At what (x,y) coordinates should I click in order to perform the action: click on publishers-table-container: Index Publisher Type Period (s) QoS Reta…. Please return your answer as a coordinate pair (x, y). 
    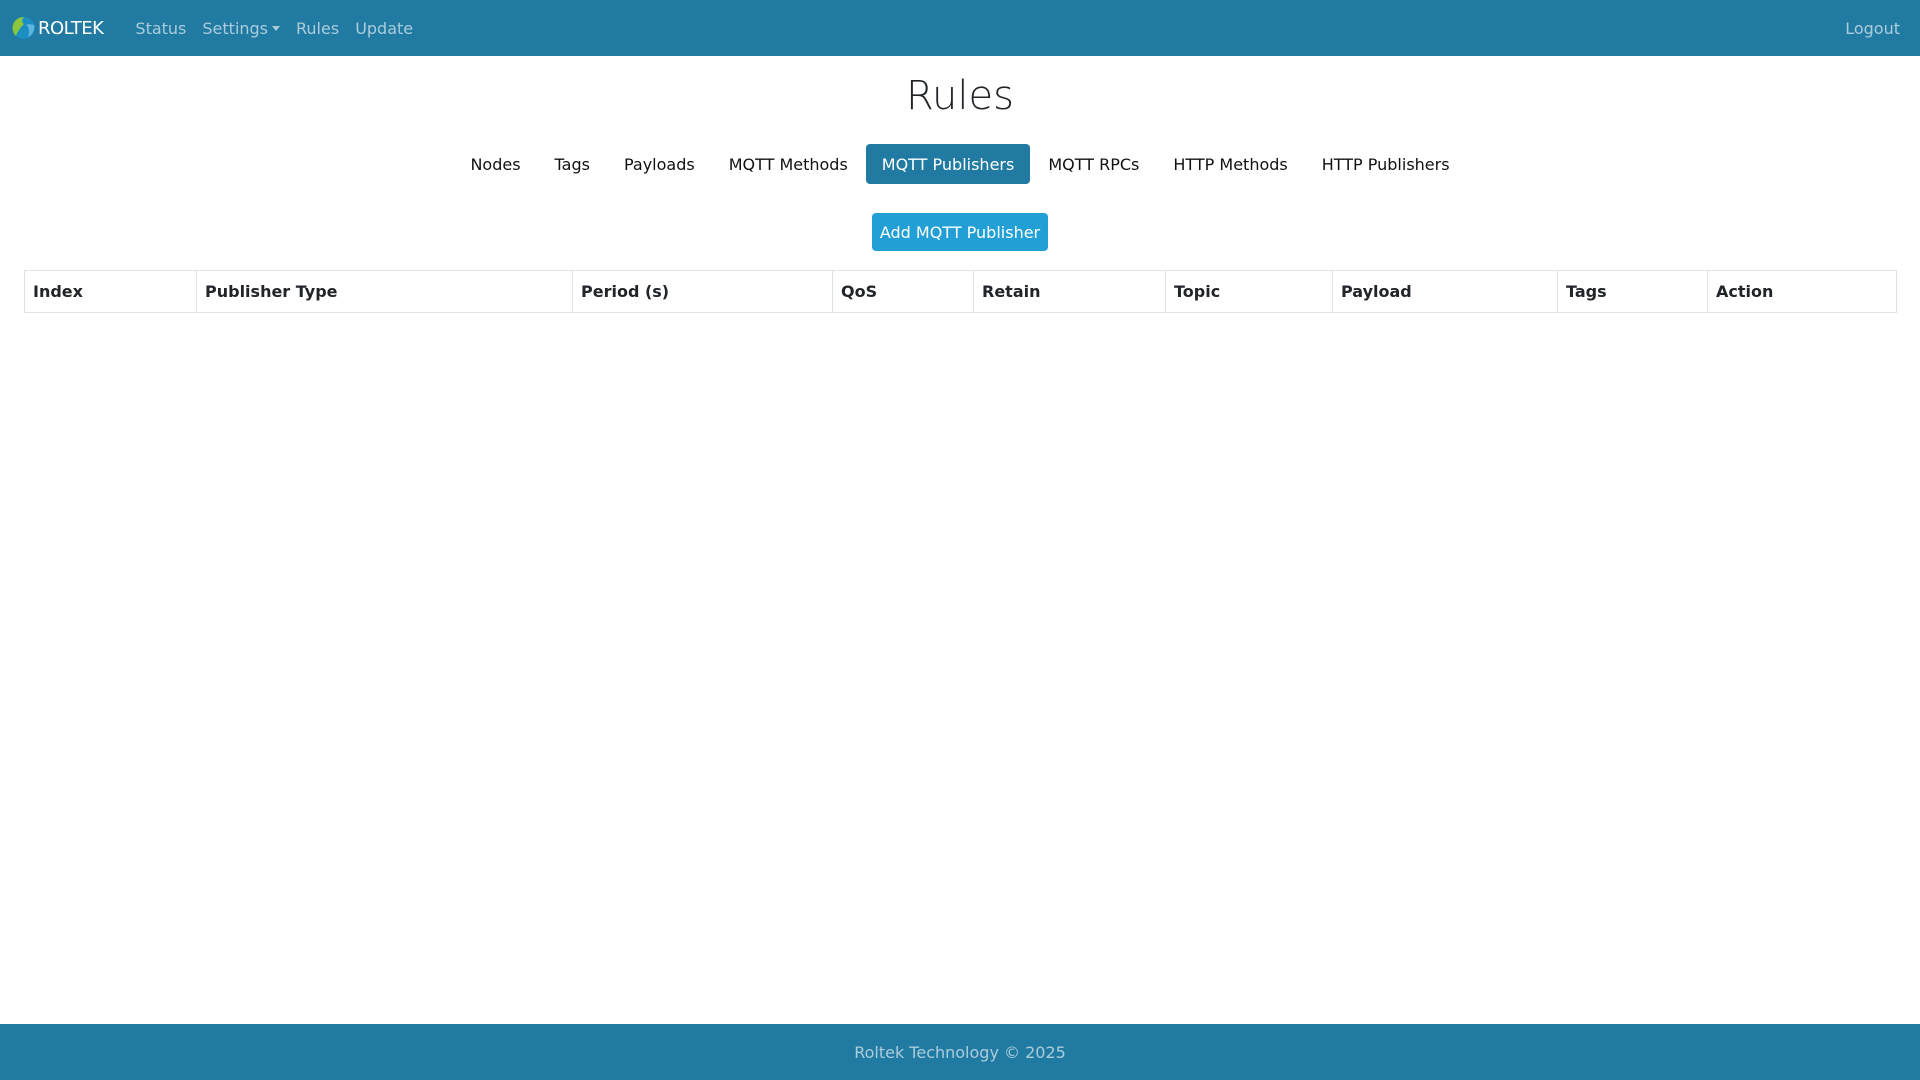
    Looking at the image, I should click on (960, 291).